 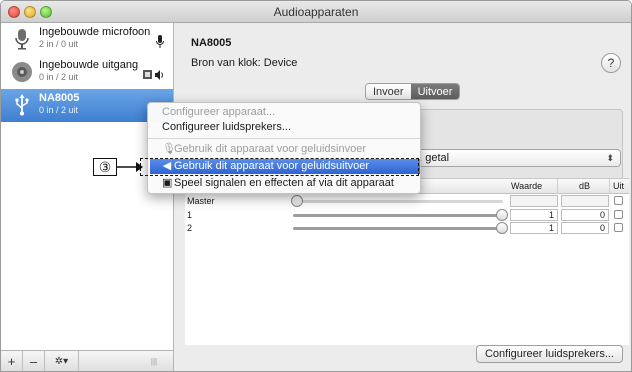 I want to click on menu-item-use-for-input: 🎙Gebruik dit apparaat voor geluidsinvoer, so click(x=284, y=149).